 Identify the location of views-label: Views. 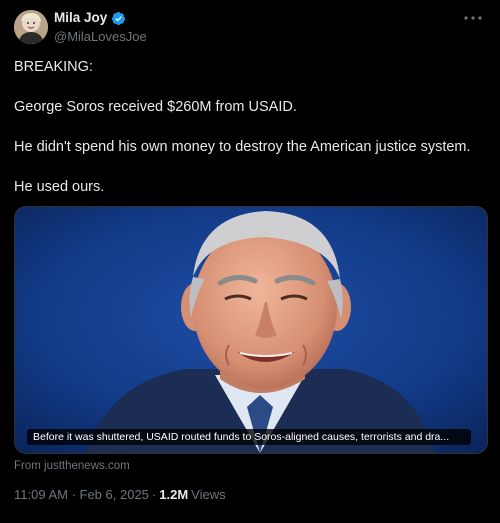
(208, 494).